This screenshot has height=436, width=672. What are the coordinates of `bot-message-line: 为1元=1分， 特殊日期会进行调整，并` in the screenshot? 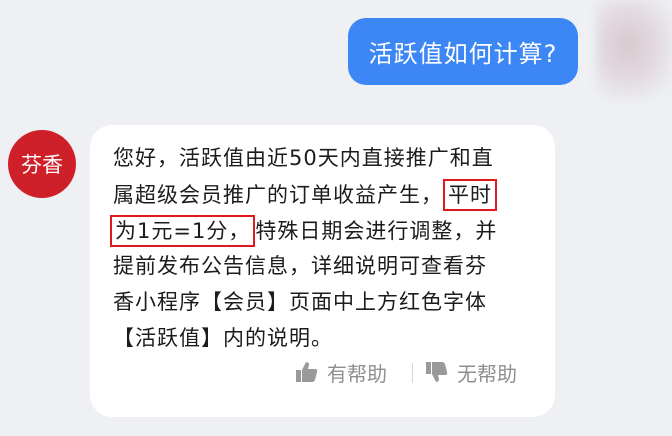 It's located at (304, 231).